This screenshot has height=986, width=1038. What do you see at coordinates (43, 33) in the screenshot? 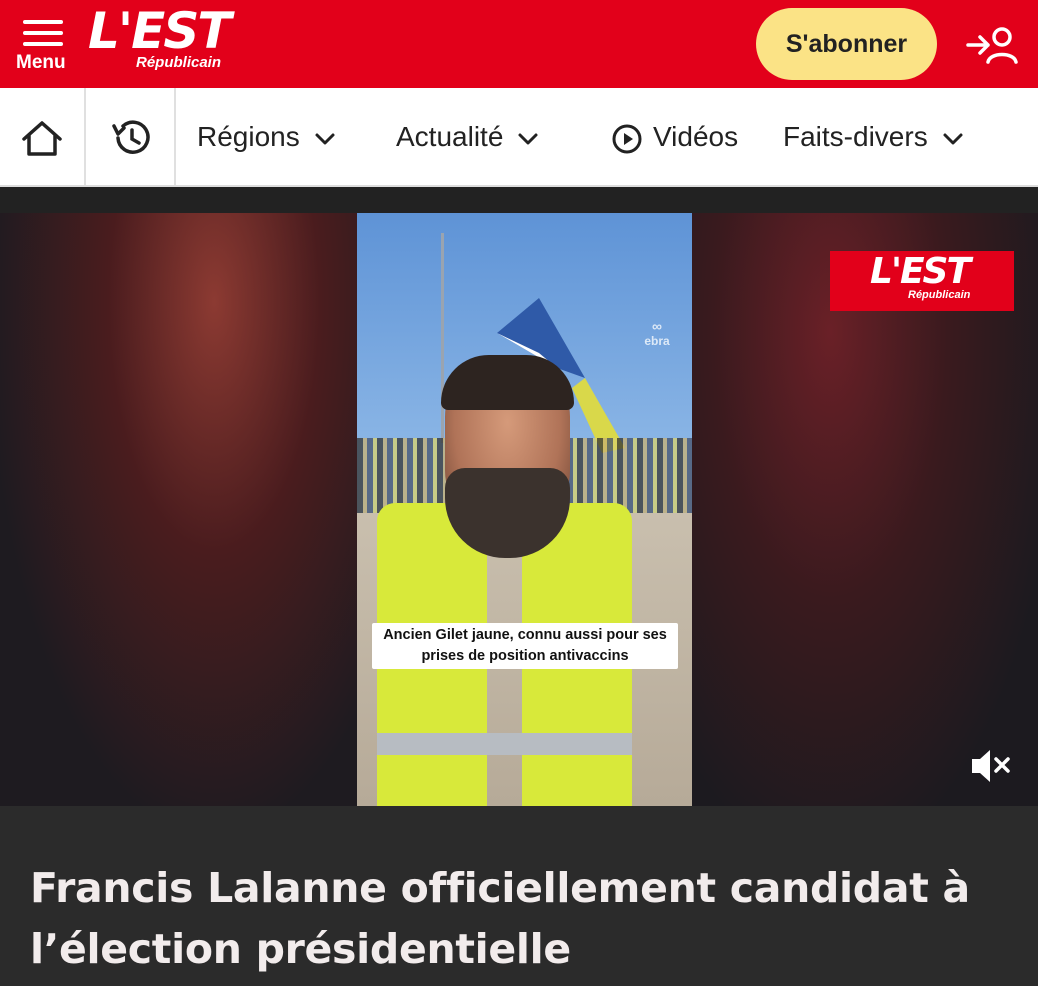
I see `hamburger-icon` at bounding box center [43, 33].